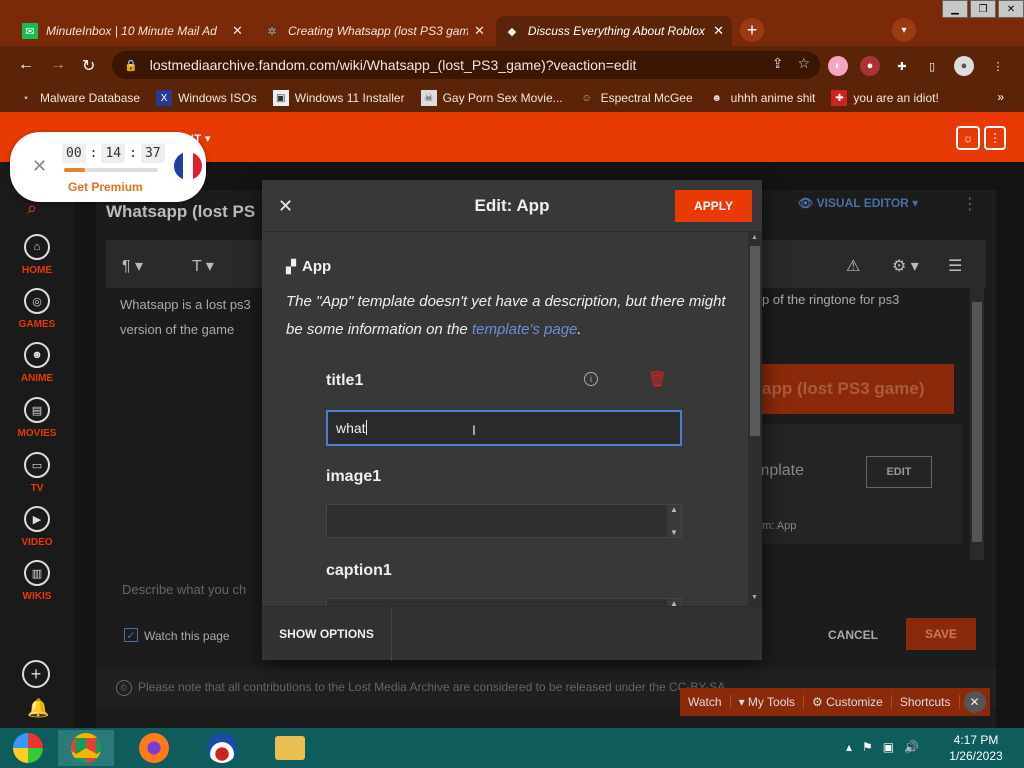 The width and height of the screenshot is (1024, 768). I want to click on warning-icon: ⚠, so click(853, 266).